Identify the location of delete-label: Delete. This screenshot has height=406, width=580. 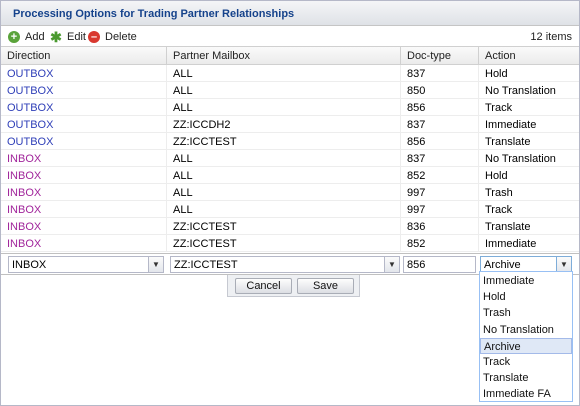
(121, 37).